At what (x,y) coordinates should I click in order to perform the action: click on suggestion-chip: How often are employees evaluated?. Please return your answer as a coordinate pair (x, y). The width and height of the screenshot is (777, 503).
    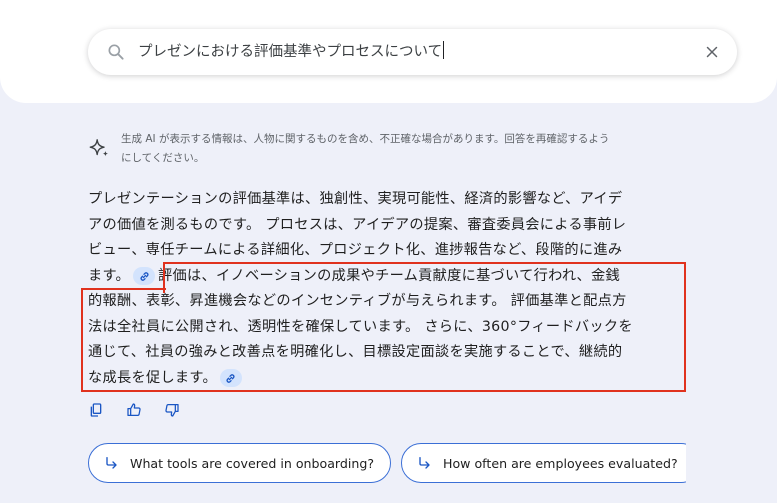
    Looking at the image, I should click on (543, 463).